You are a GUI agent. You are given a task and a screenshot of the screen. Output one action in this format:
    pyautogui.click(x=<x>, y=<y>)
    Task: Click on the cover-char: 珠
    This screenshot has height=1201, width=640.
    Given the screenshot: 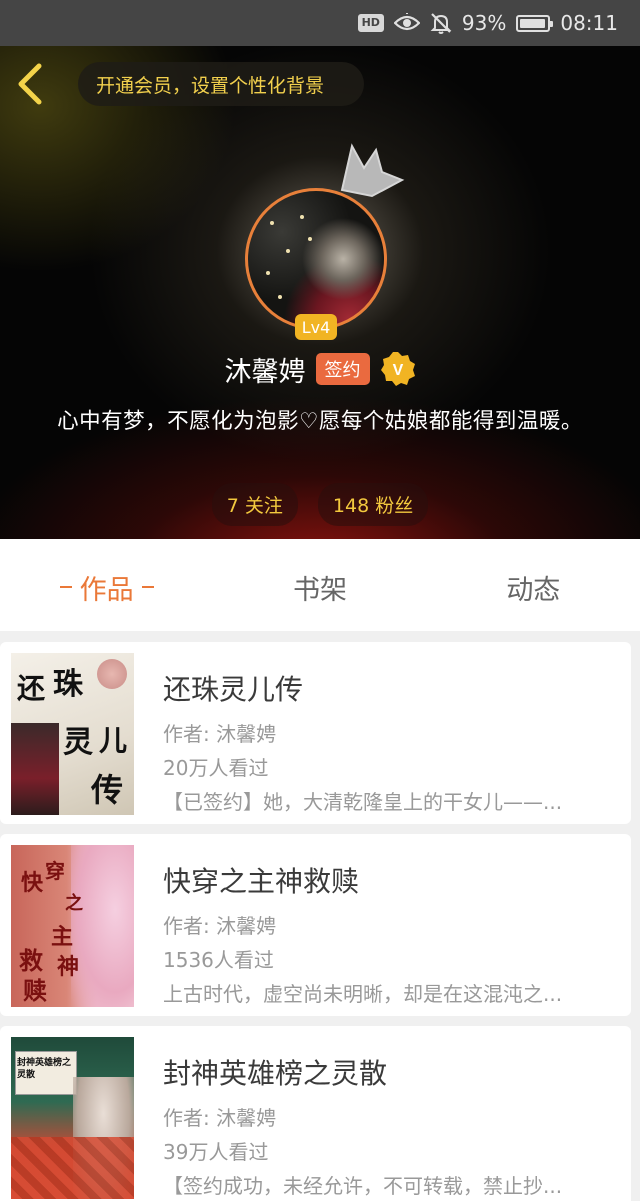 What is the action you would take?
    pyautogui.click(x=68, y=684)
    